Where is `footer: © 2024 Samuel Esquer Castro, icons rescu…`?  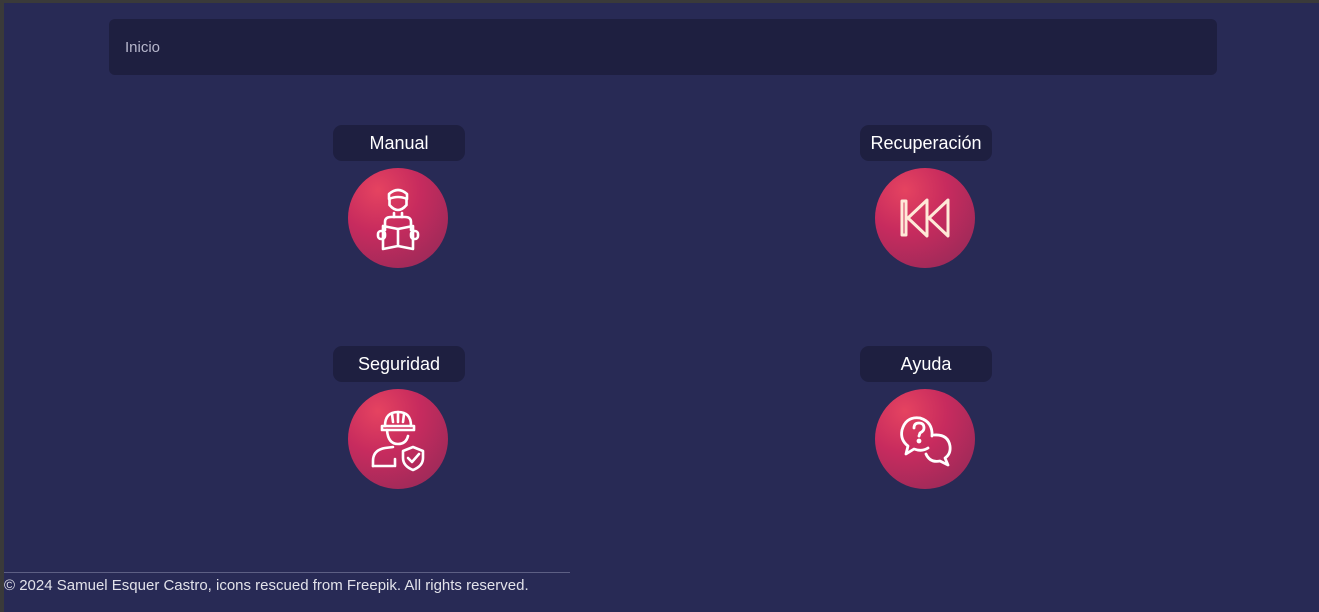
footer: © 2024 Samuel Esquer Castro, icons rescu… is located at coordinates (287, 583).